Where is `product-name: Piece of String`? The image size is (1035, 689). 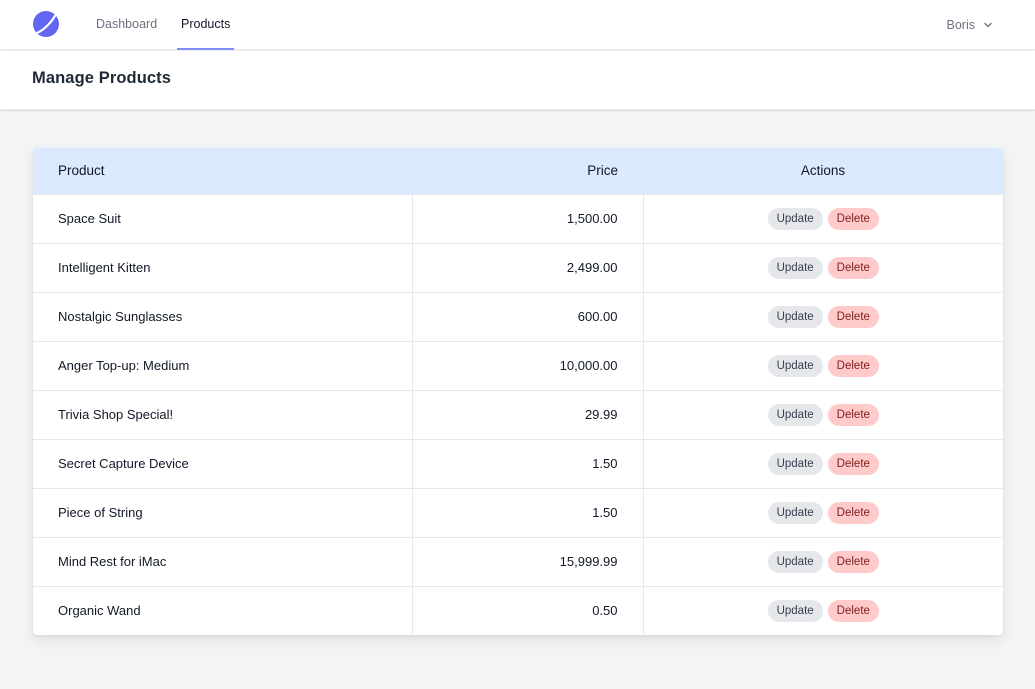
product-name: Piece of String is located at coordinates (223, 512).